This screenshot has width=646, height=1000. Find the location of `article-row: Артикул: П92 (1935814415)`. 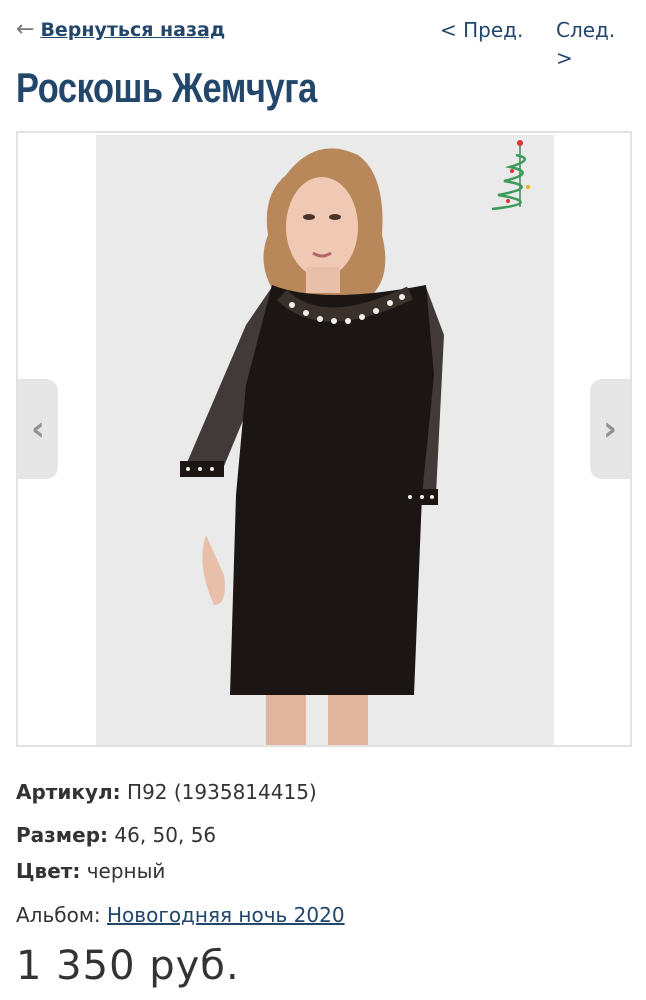

article-row: Артикул: П92 (1935814415) is located at coordinates (166, 792).